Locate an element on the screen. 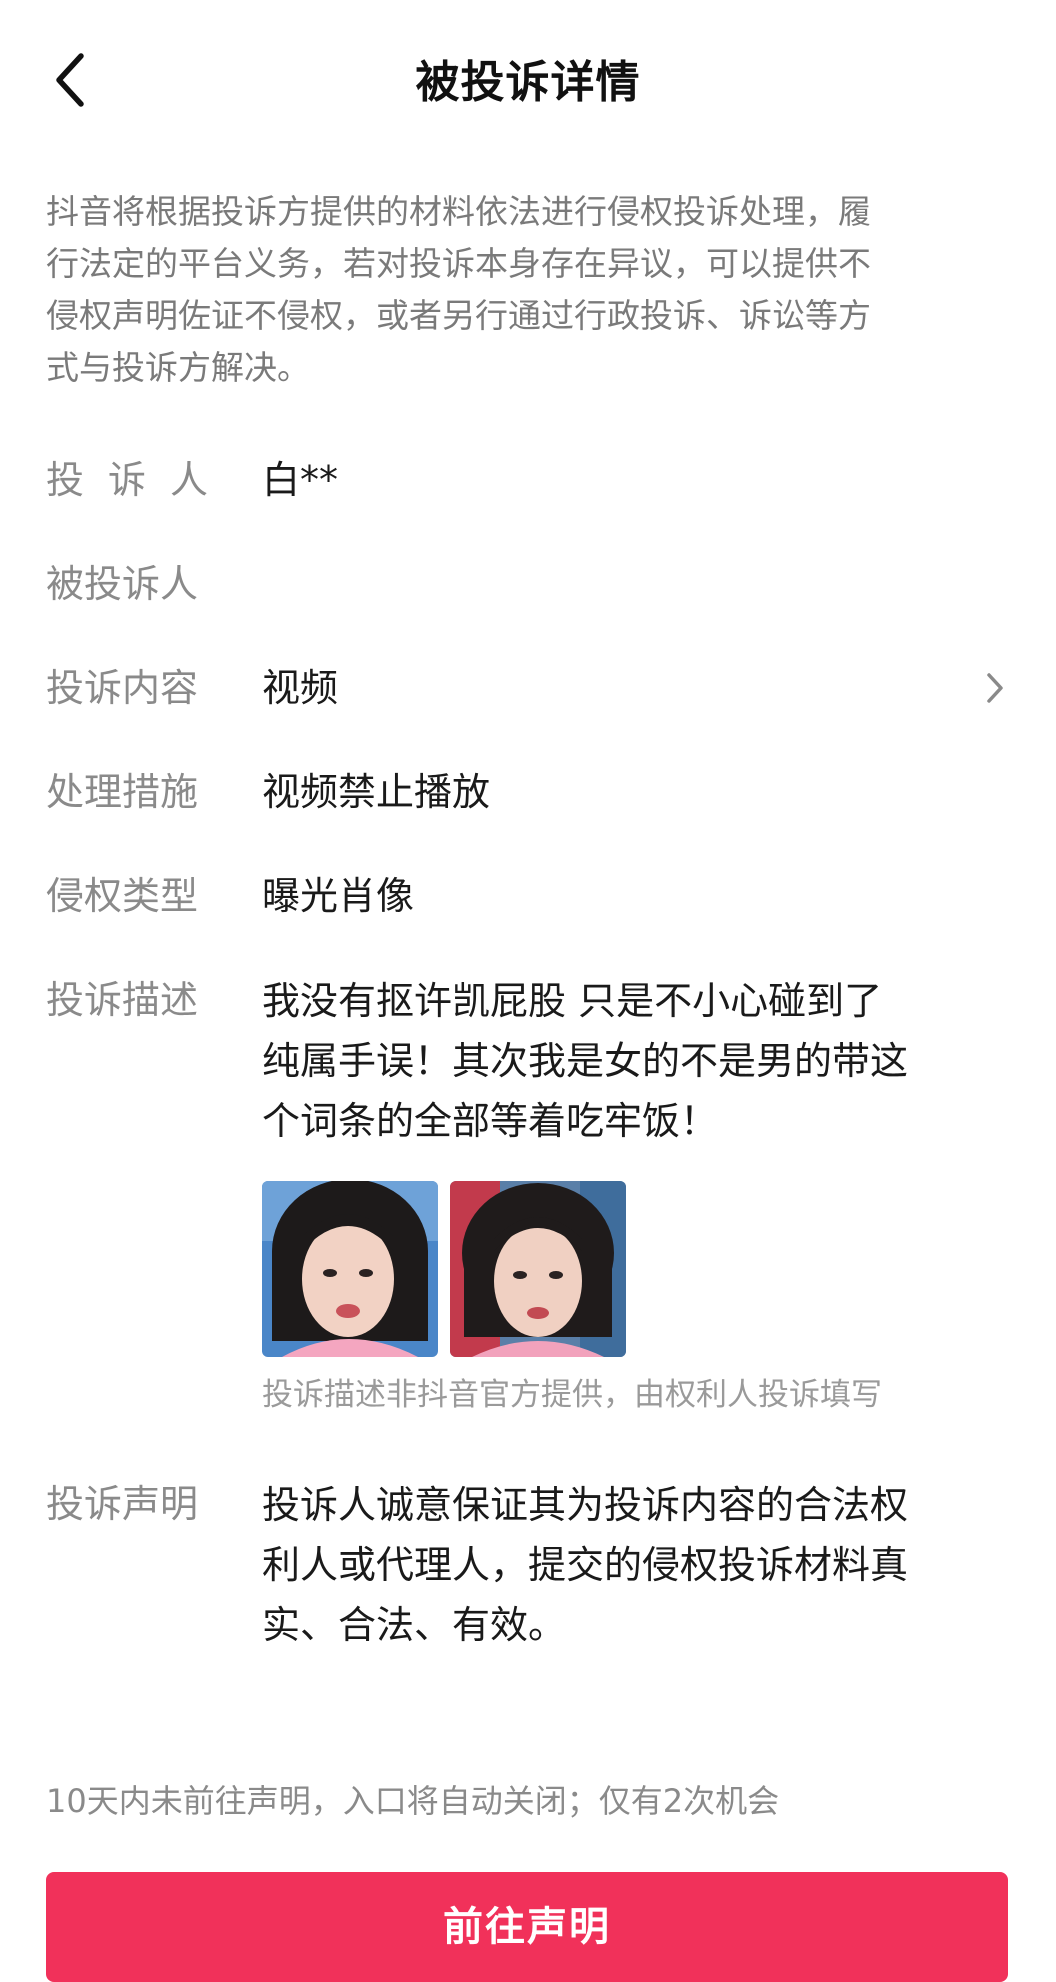 The image size is (1056, 1982). description-label: 投诉描述 is located at coordinates (122, 1000).